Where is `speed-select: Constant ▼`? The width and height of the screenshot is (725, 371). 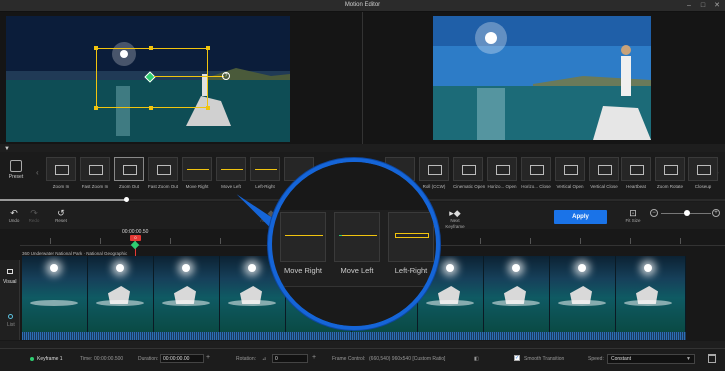
speed-select: Constant ▼ is located at coordinates (651, 359).